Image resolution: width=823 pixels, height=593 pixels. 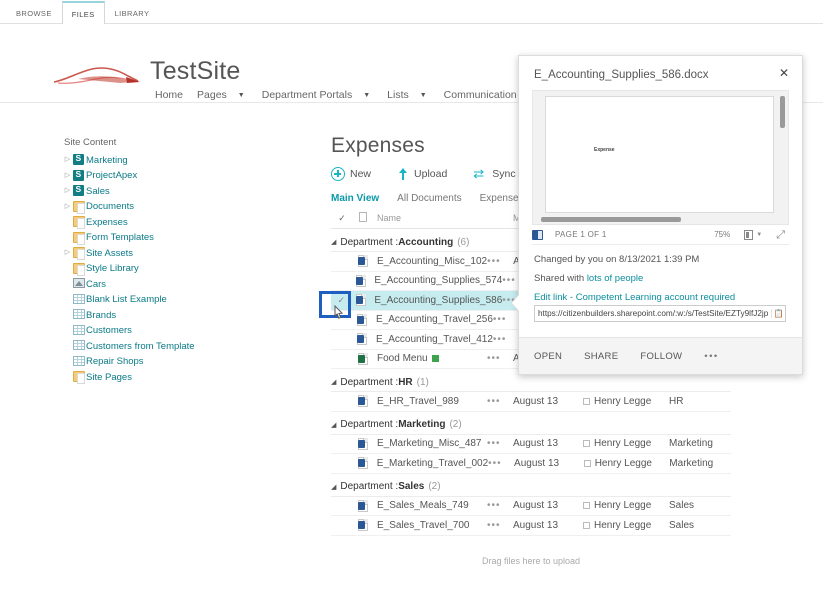 I want to click on view-link-main-view: Main View, so click(x=355, y=198).